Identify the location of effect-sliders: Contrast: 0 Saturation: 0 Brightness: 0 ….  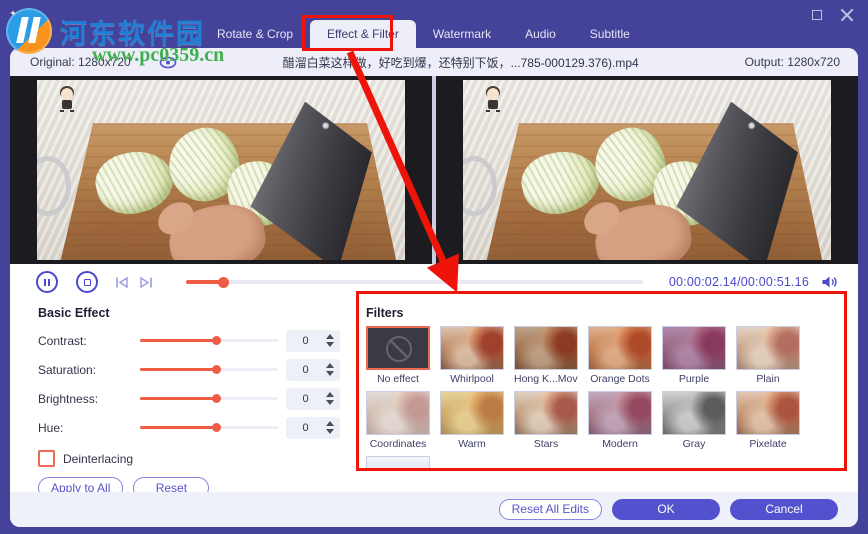
(198, 384).